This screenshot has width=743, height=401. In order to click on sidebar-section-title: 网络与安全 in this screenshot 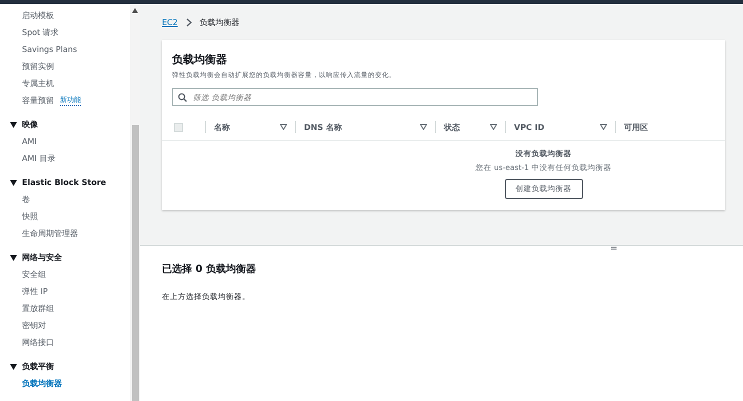, I will do `click(42, 257)`.